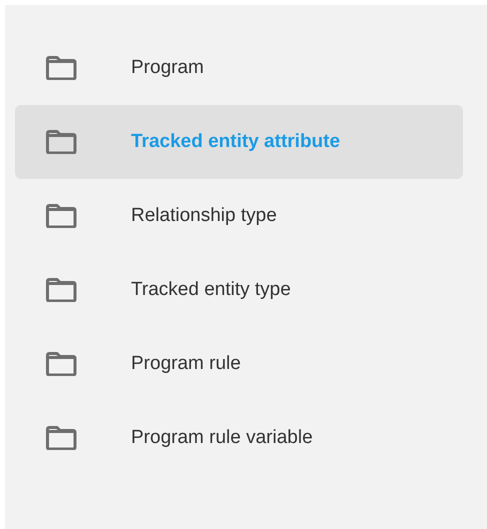 The image size is (487, 529). I want to click on sidebar-item: Program rule variable, so click(239, 438).